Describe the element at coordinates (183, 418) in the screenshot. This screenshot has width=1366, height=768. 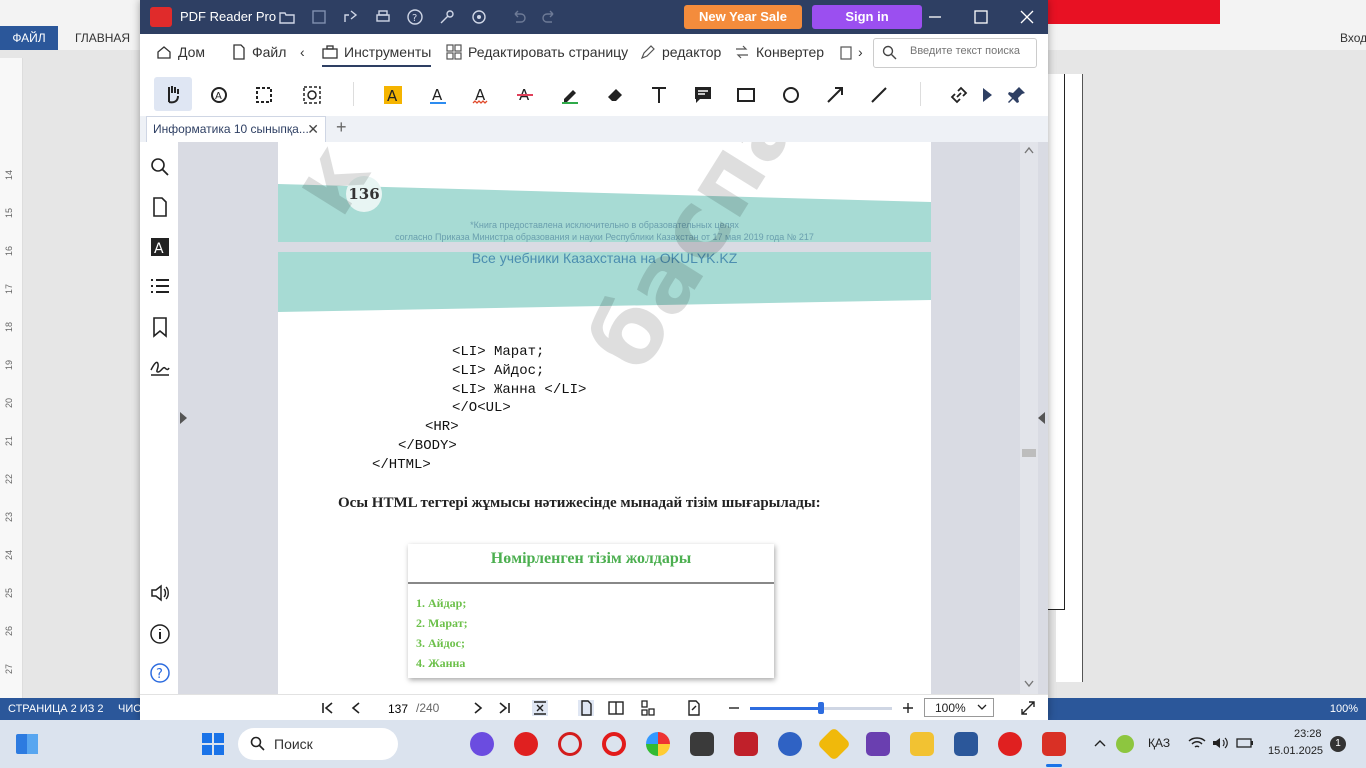
I see `collapse-left-icon` at that location.